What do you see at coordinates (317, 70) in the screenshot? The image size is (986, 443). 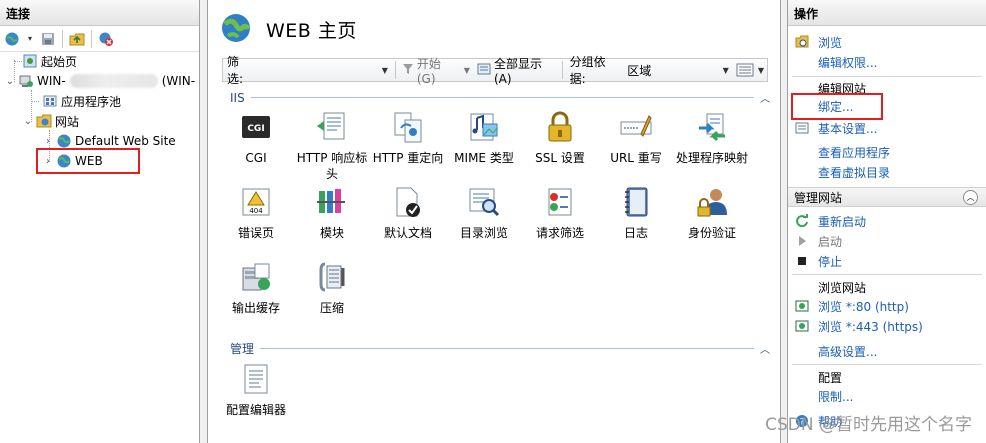 I see `filter-input` at bounding box center [317, 70].